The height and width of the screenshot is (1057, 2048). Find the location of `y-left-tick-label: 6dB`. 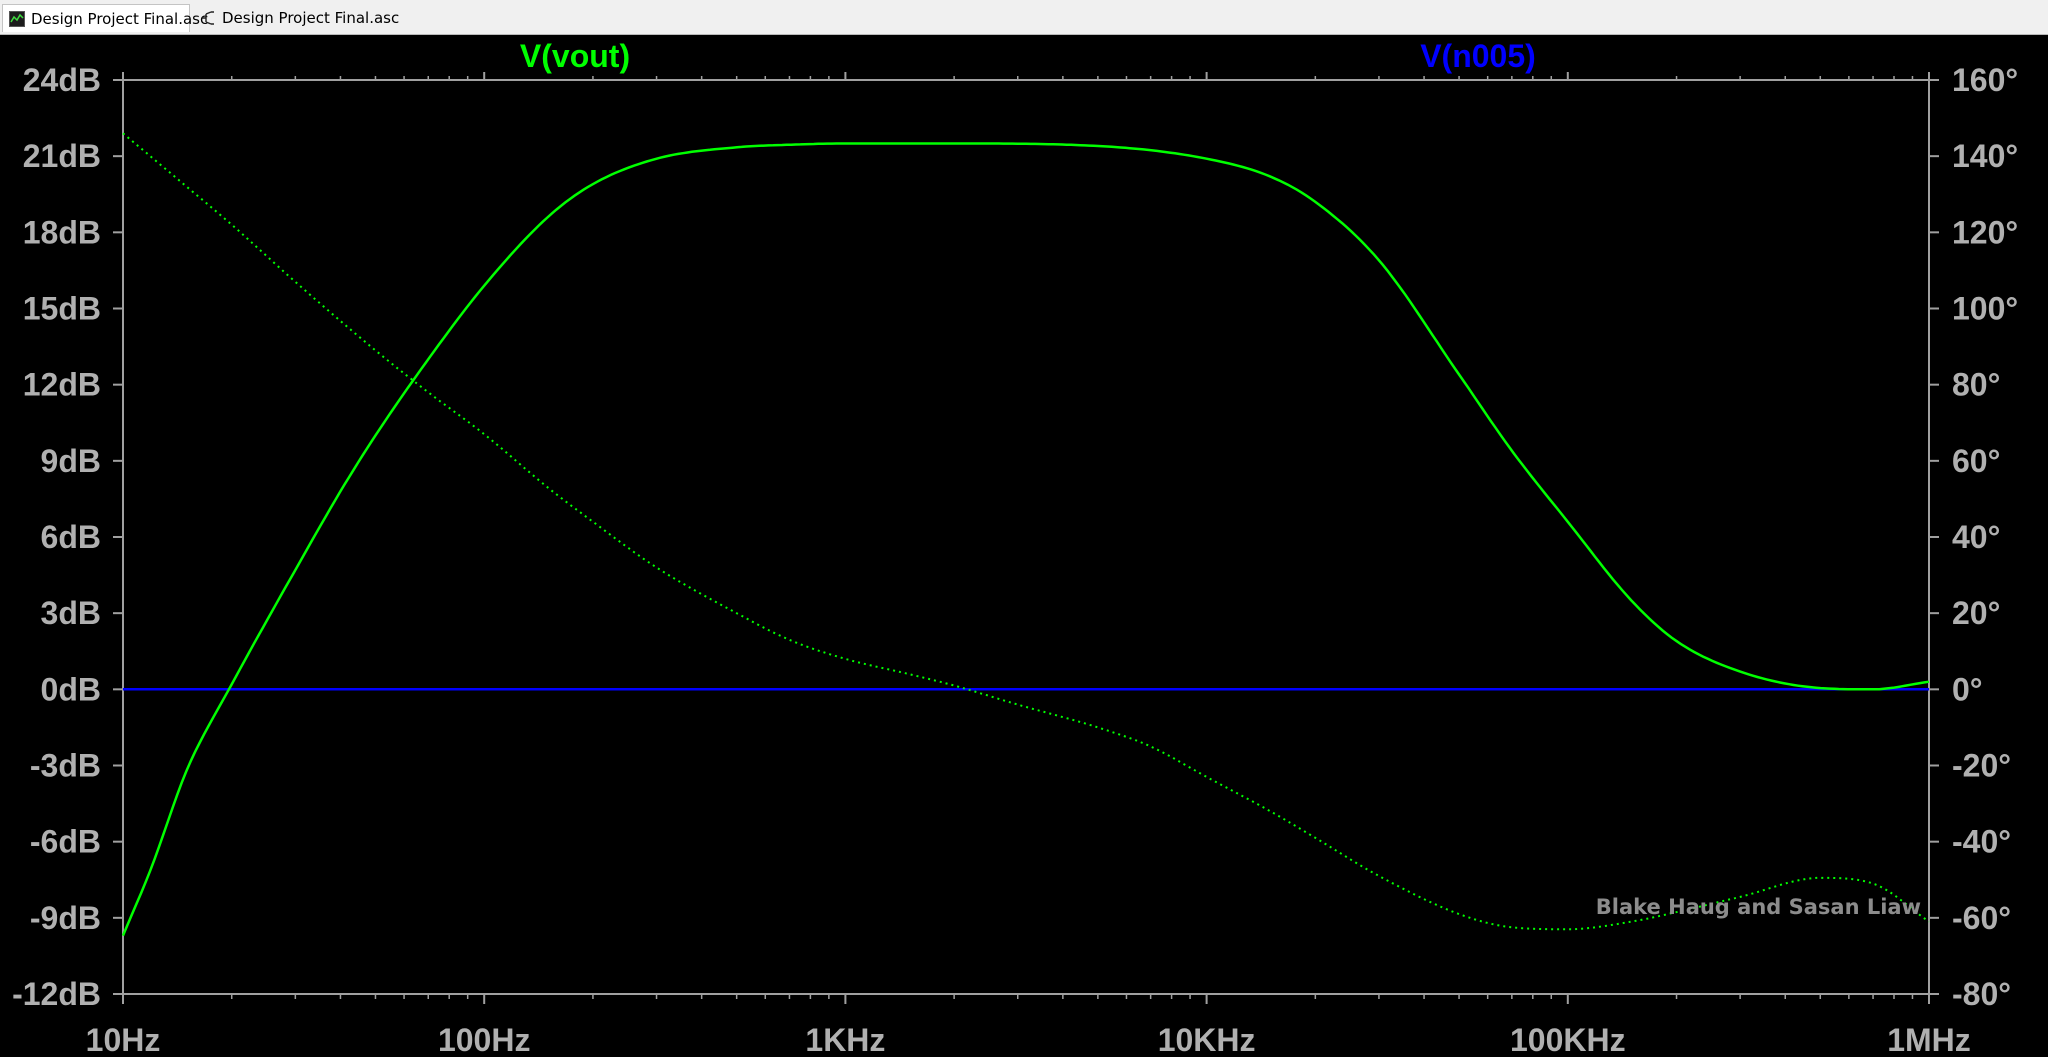

y-left-tick-label: 6dB is located at coordinates (71, 537).